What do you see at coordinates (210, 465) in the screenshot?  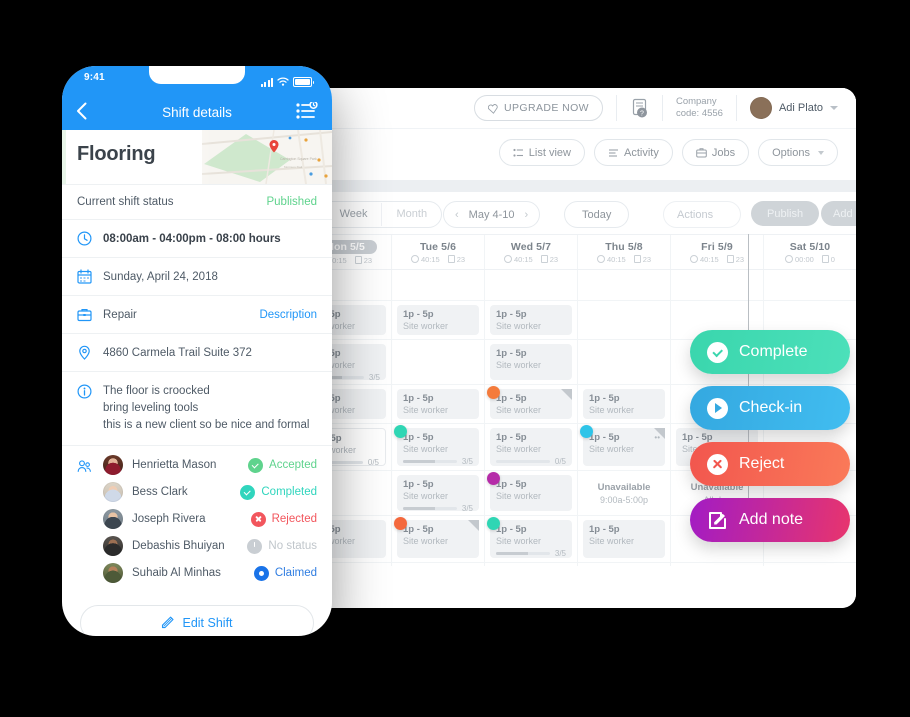 I see `list-item: Henrietta Mason Accepted` at bounding box center [210, 465].